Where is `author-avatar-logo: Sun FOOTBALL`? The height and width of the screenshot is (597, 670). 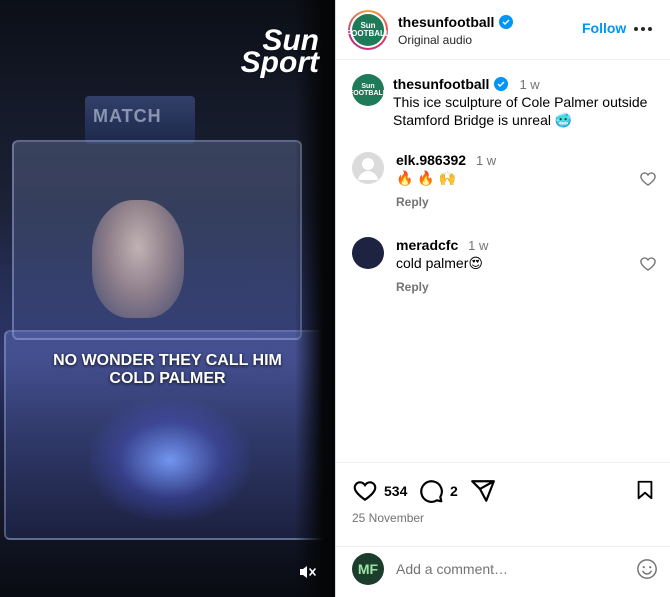
author-avatar-logo: Sun FOOTBALL is located at coordinates (368, 30).